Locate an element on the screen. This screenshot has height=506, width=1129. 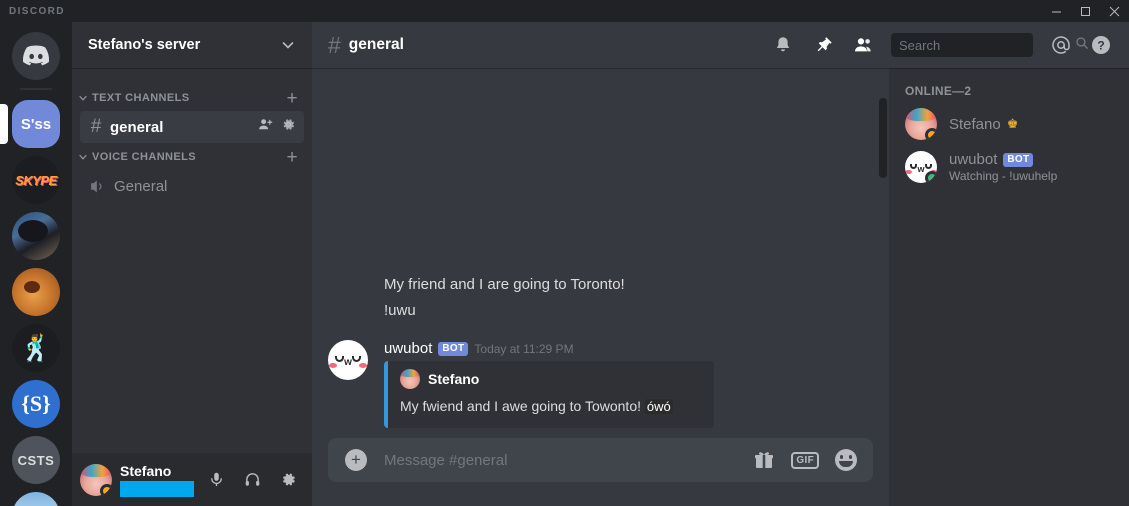
avatar: w is located at coordinates (348, 360).